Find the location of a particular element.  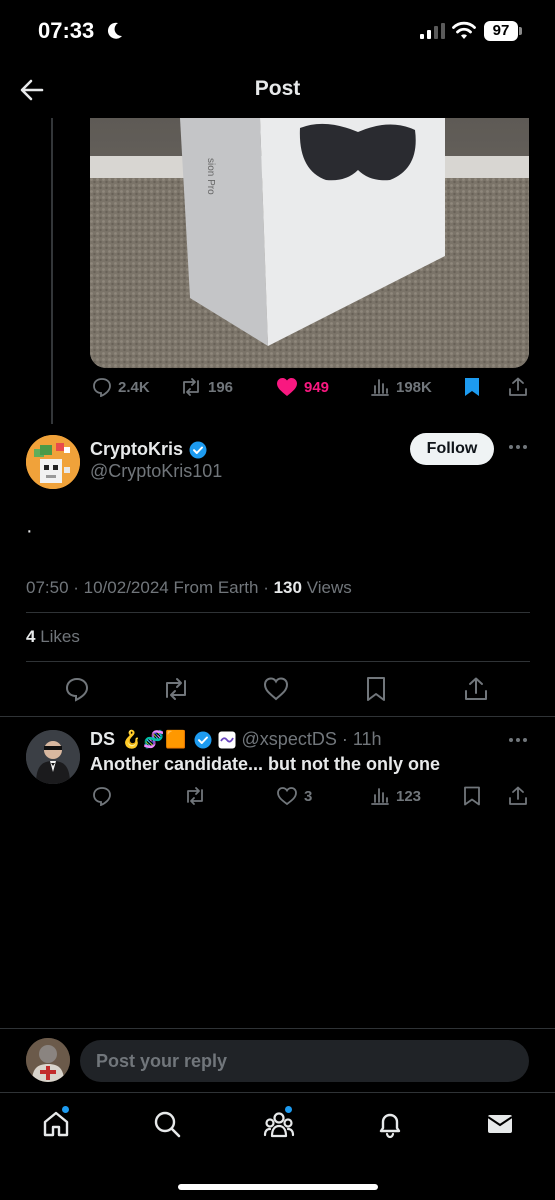

reply-author-emoji: 🪝🧬🟧 is located at coordinates (154, 739).